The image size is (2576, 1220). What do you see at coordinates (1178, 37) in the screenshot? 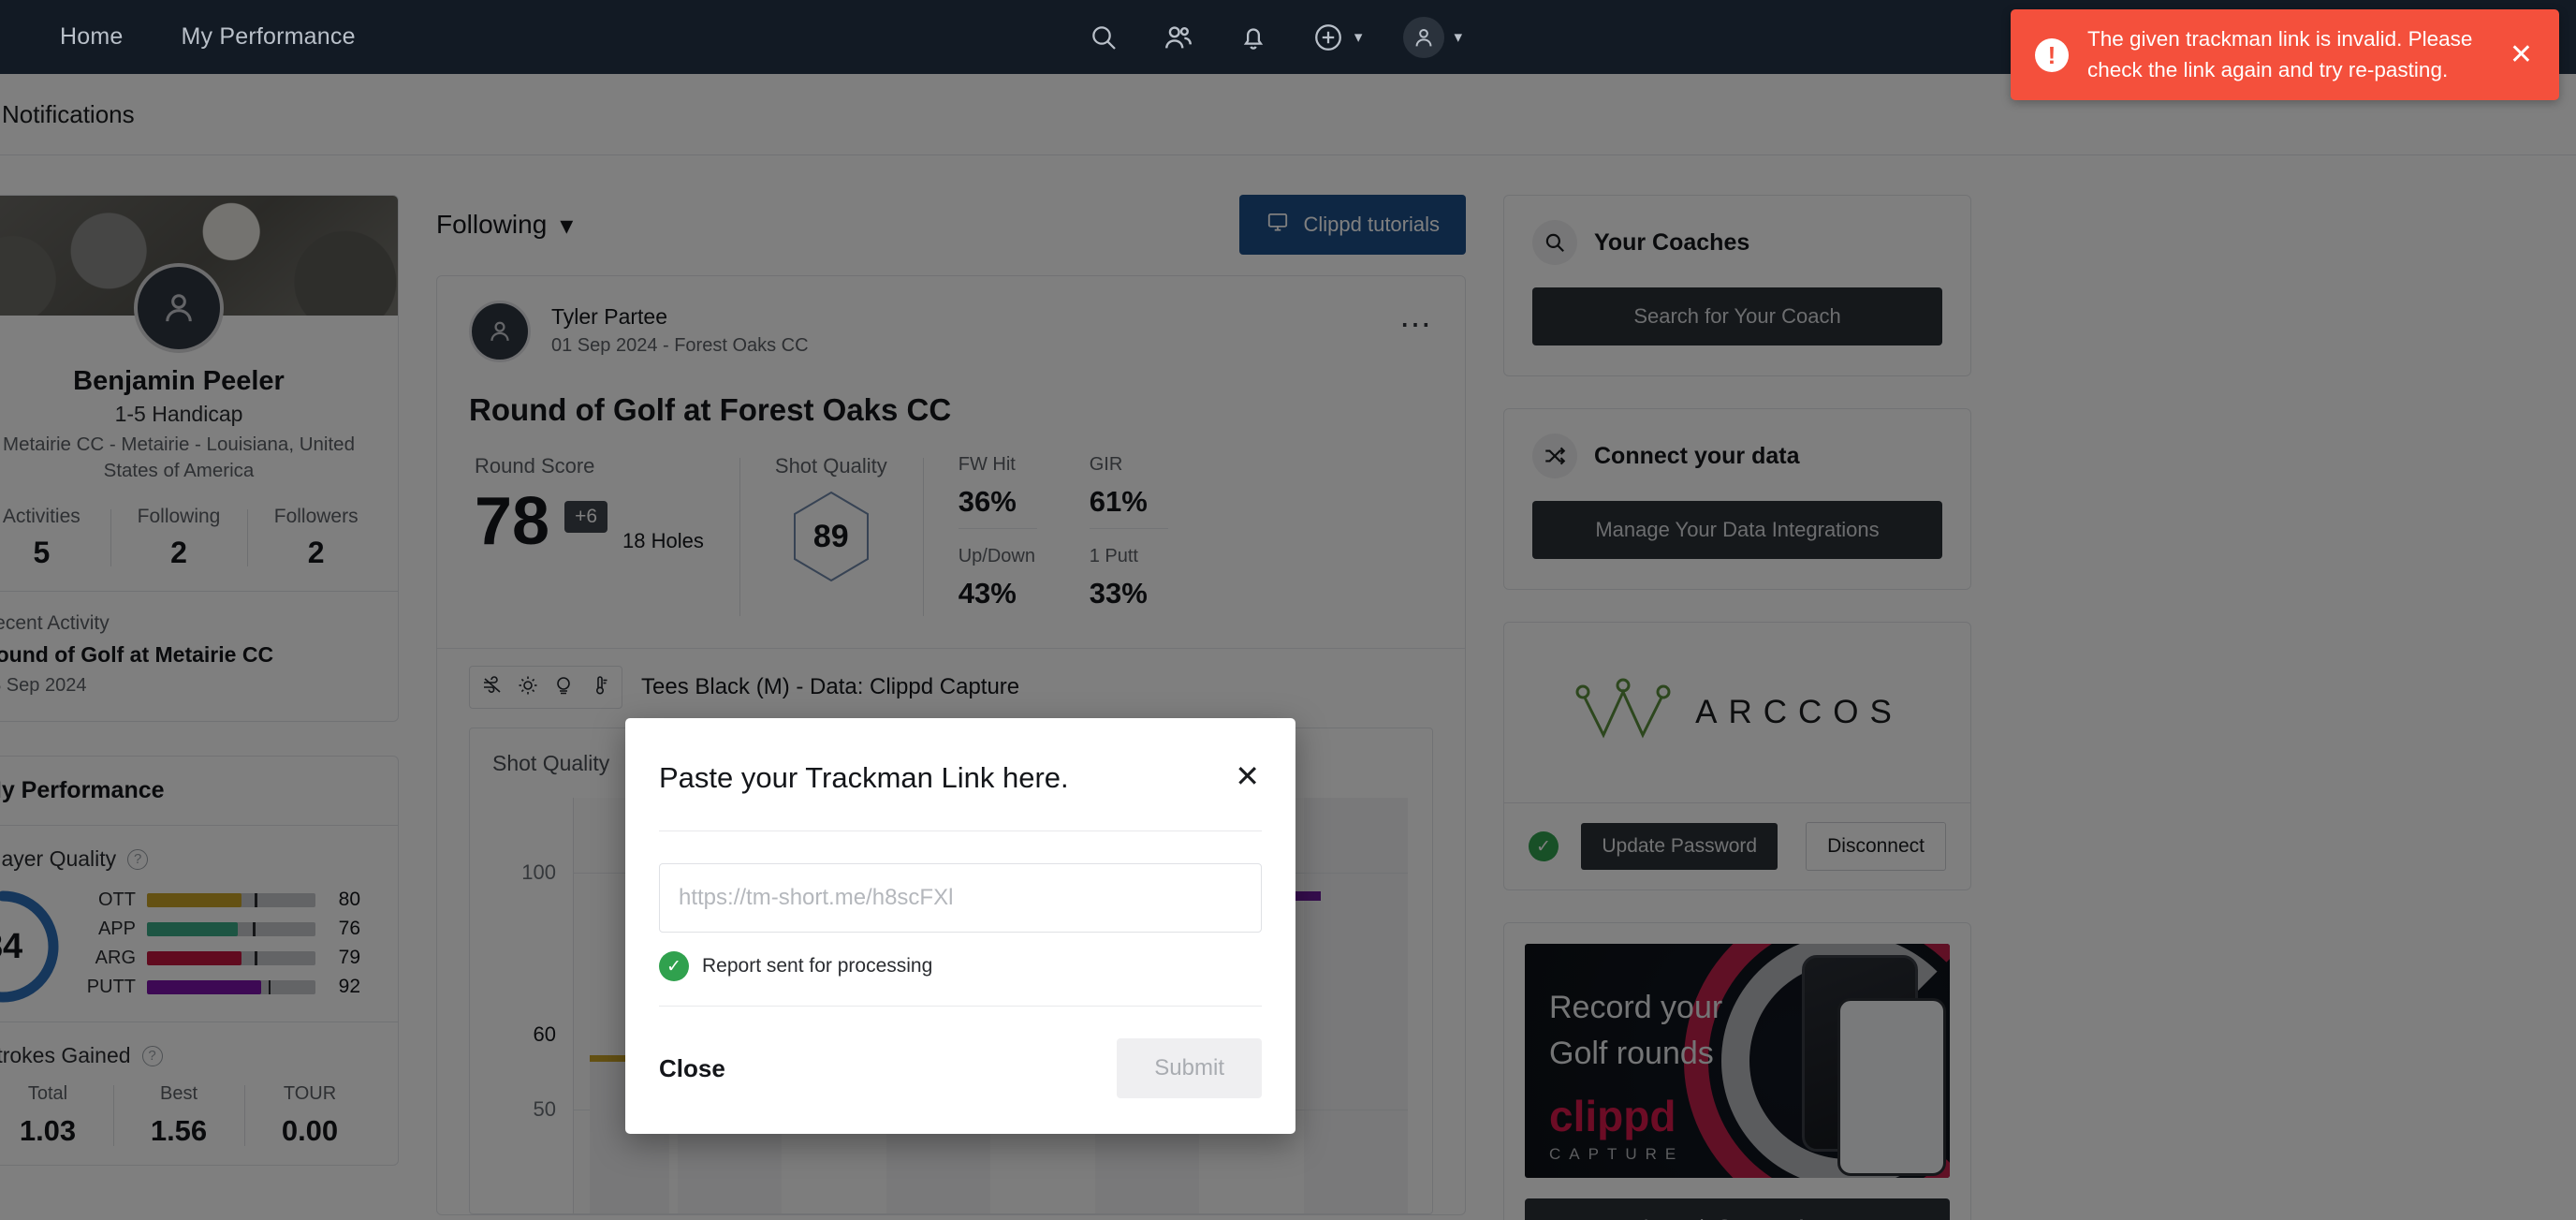
I see `people-icon` at bounding box center [1178, 37].